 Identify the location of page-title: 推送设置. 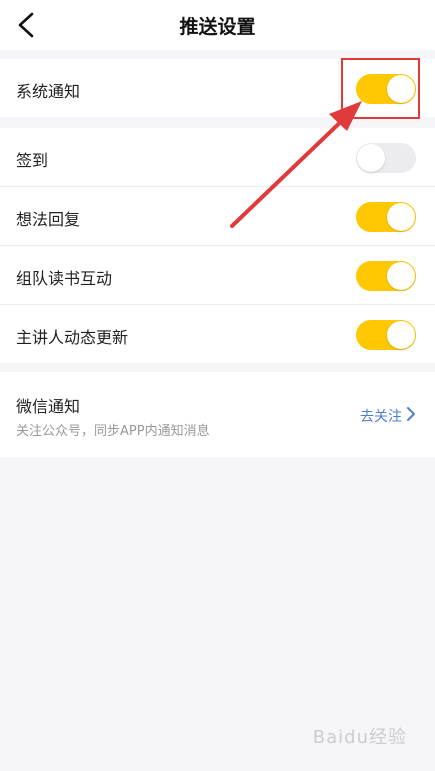
(217, 27).